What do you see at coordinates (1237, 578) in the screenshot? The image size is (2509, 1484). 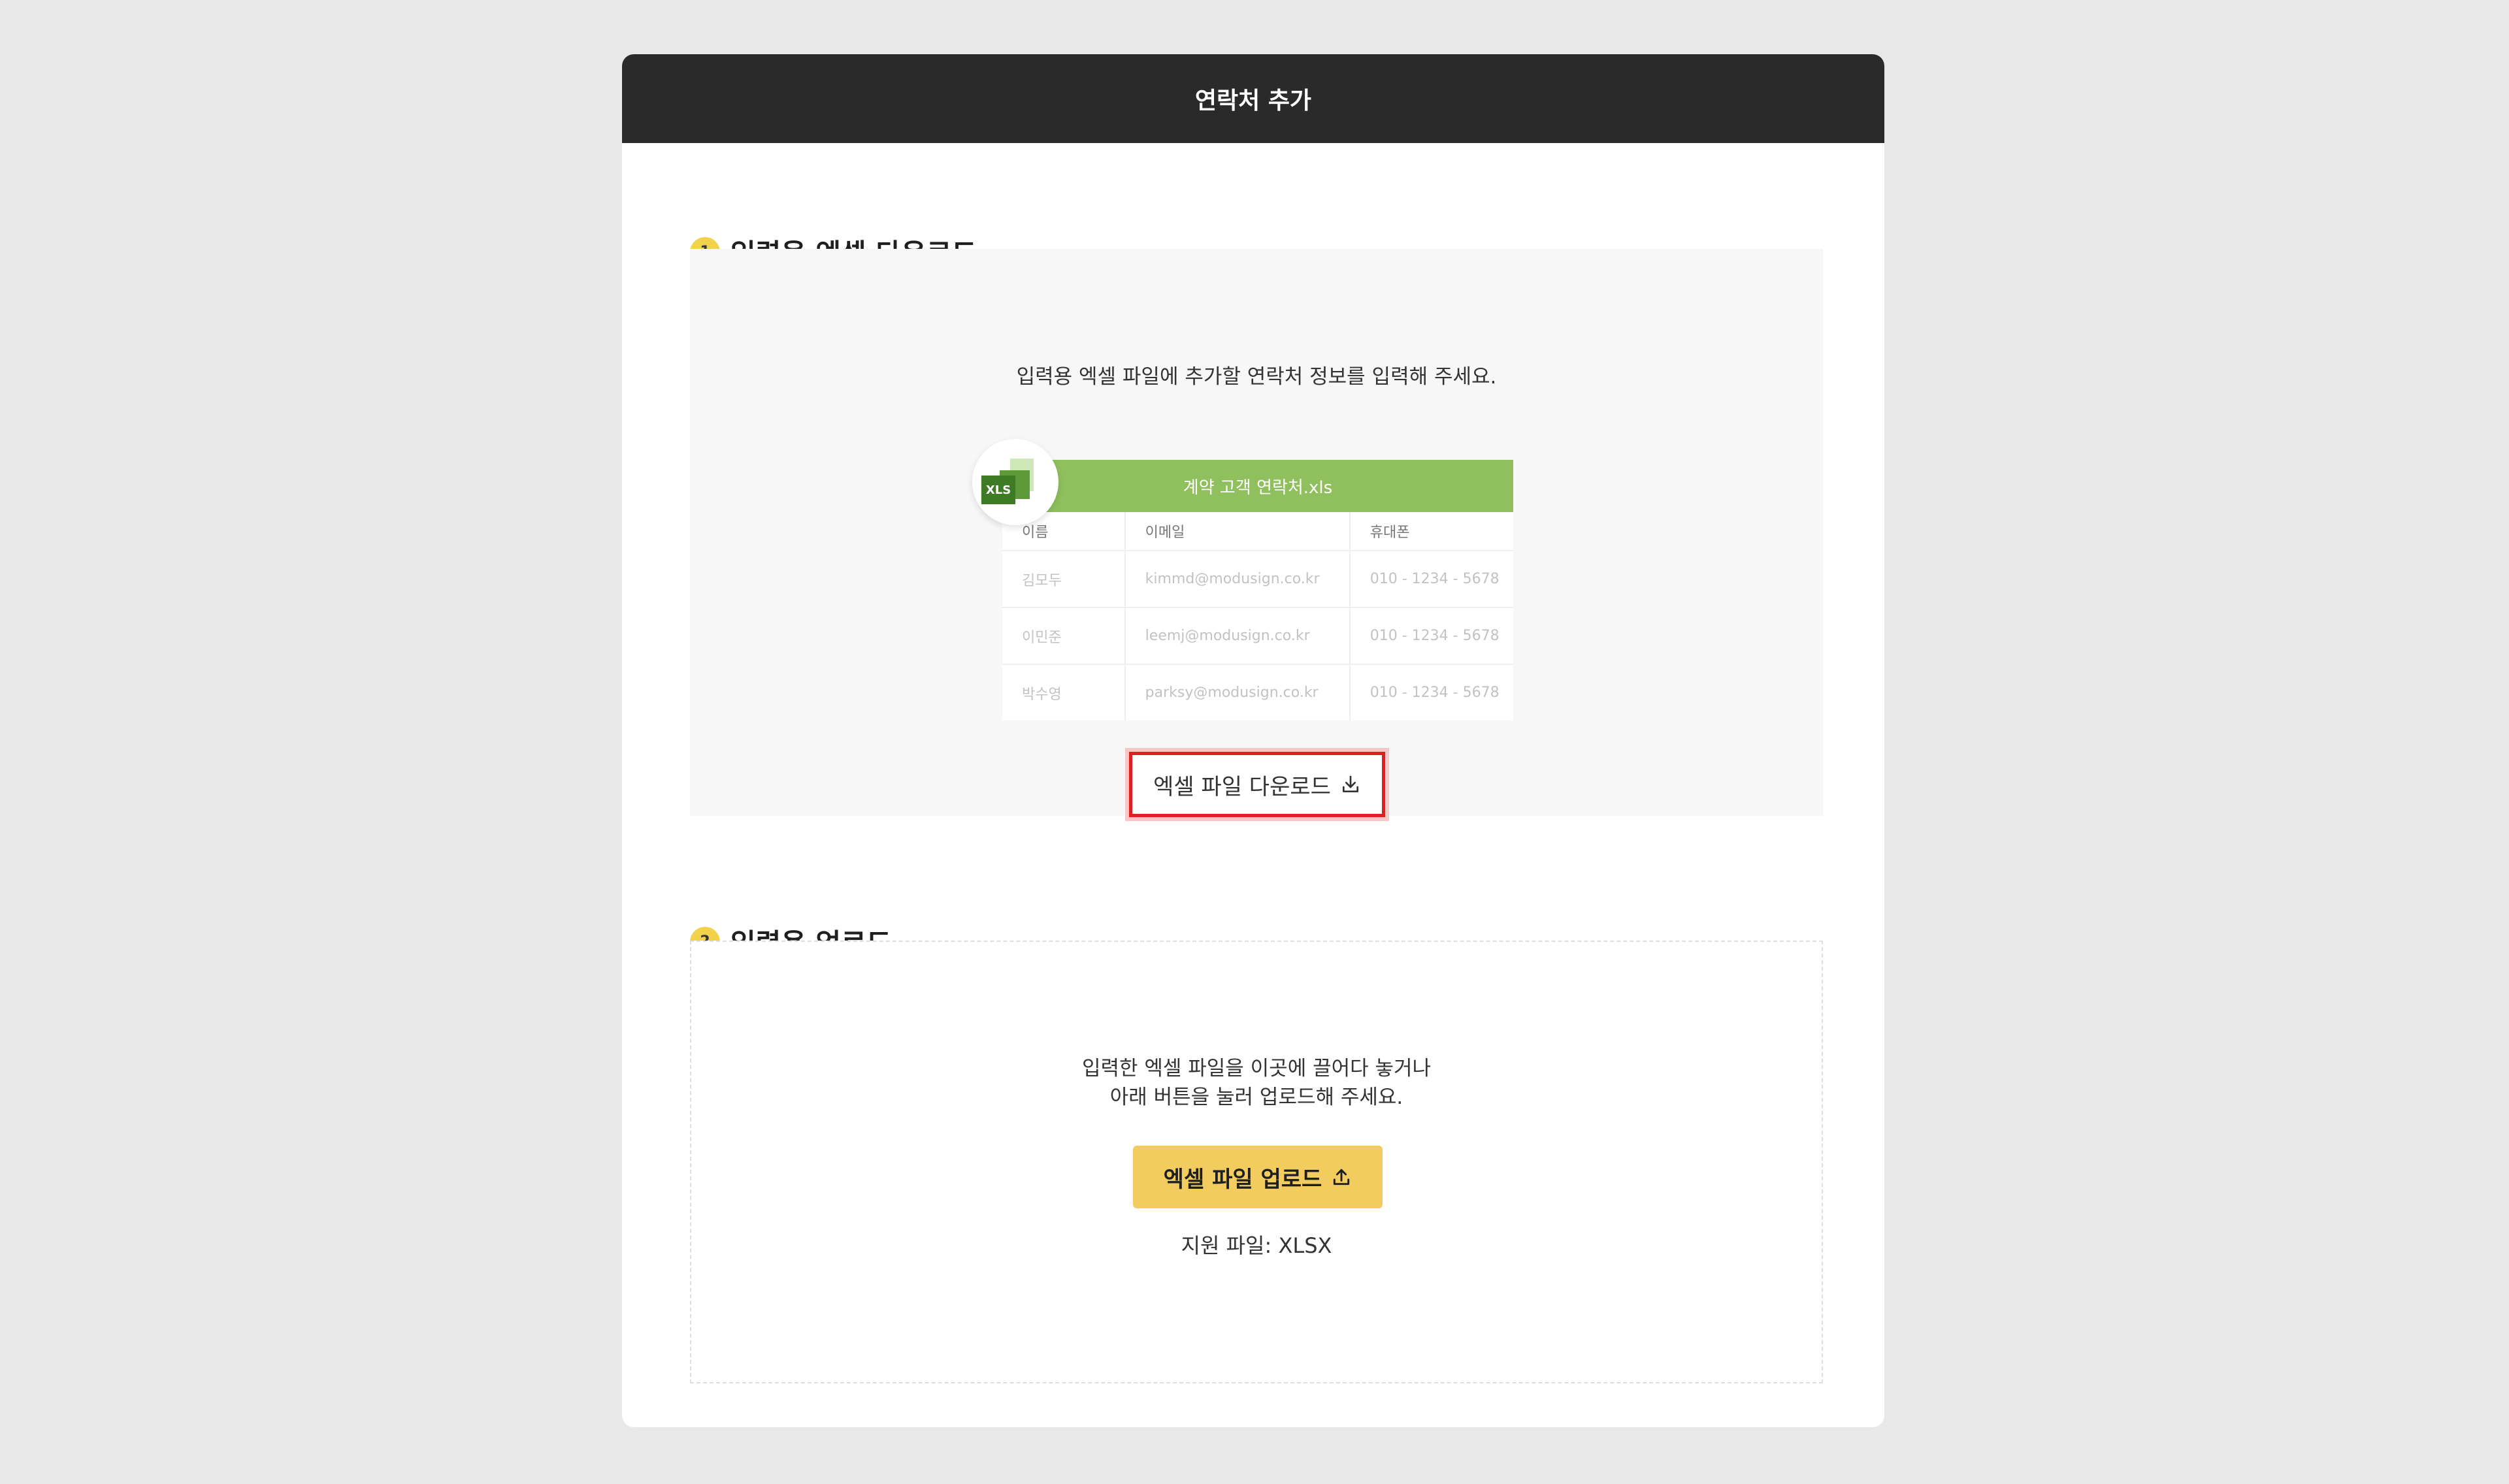 I see `cell-email: kimmd@modusign.co.kr` at bounding box center [1237, 578].